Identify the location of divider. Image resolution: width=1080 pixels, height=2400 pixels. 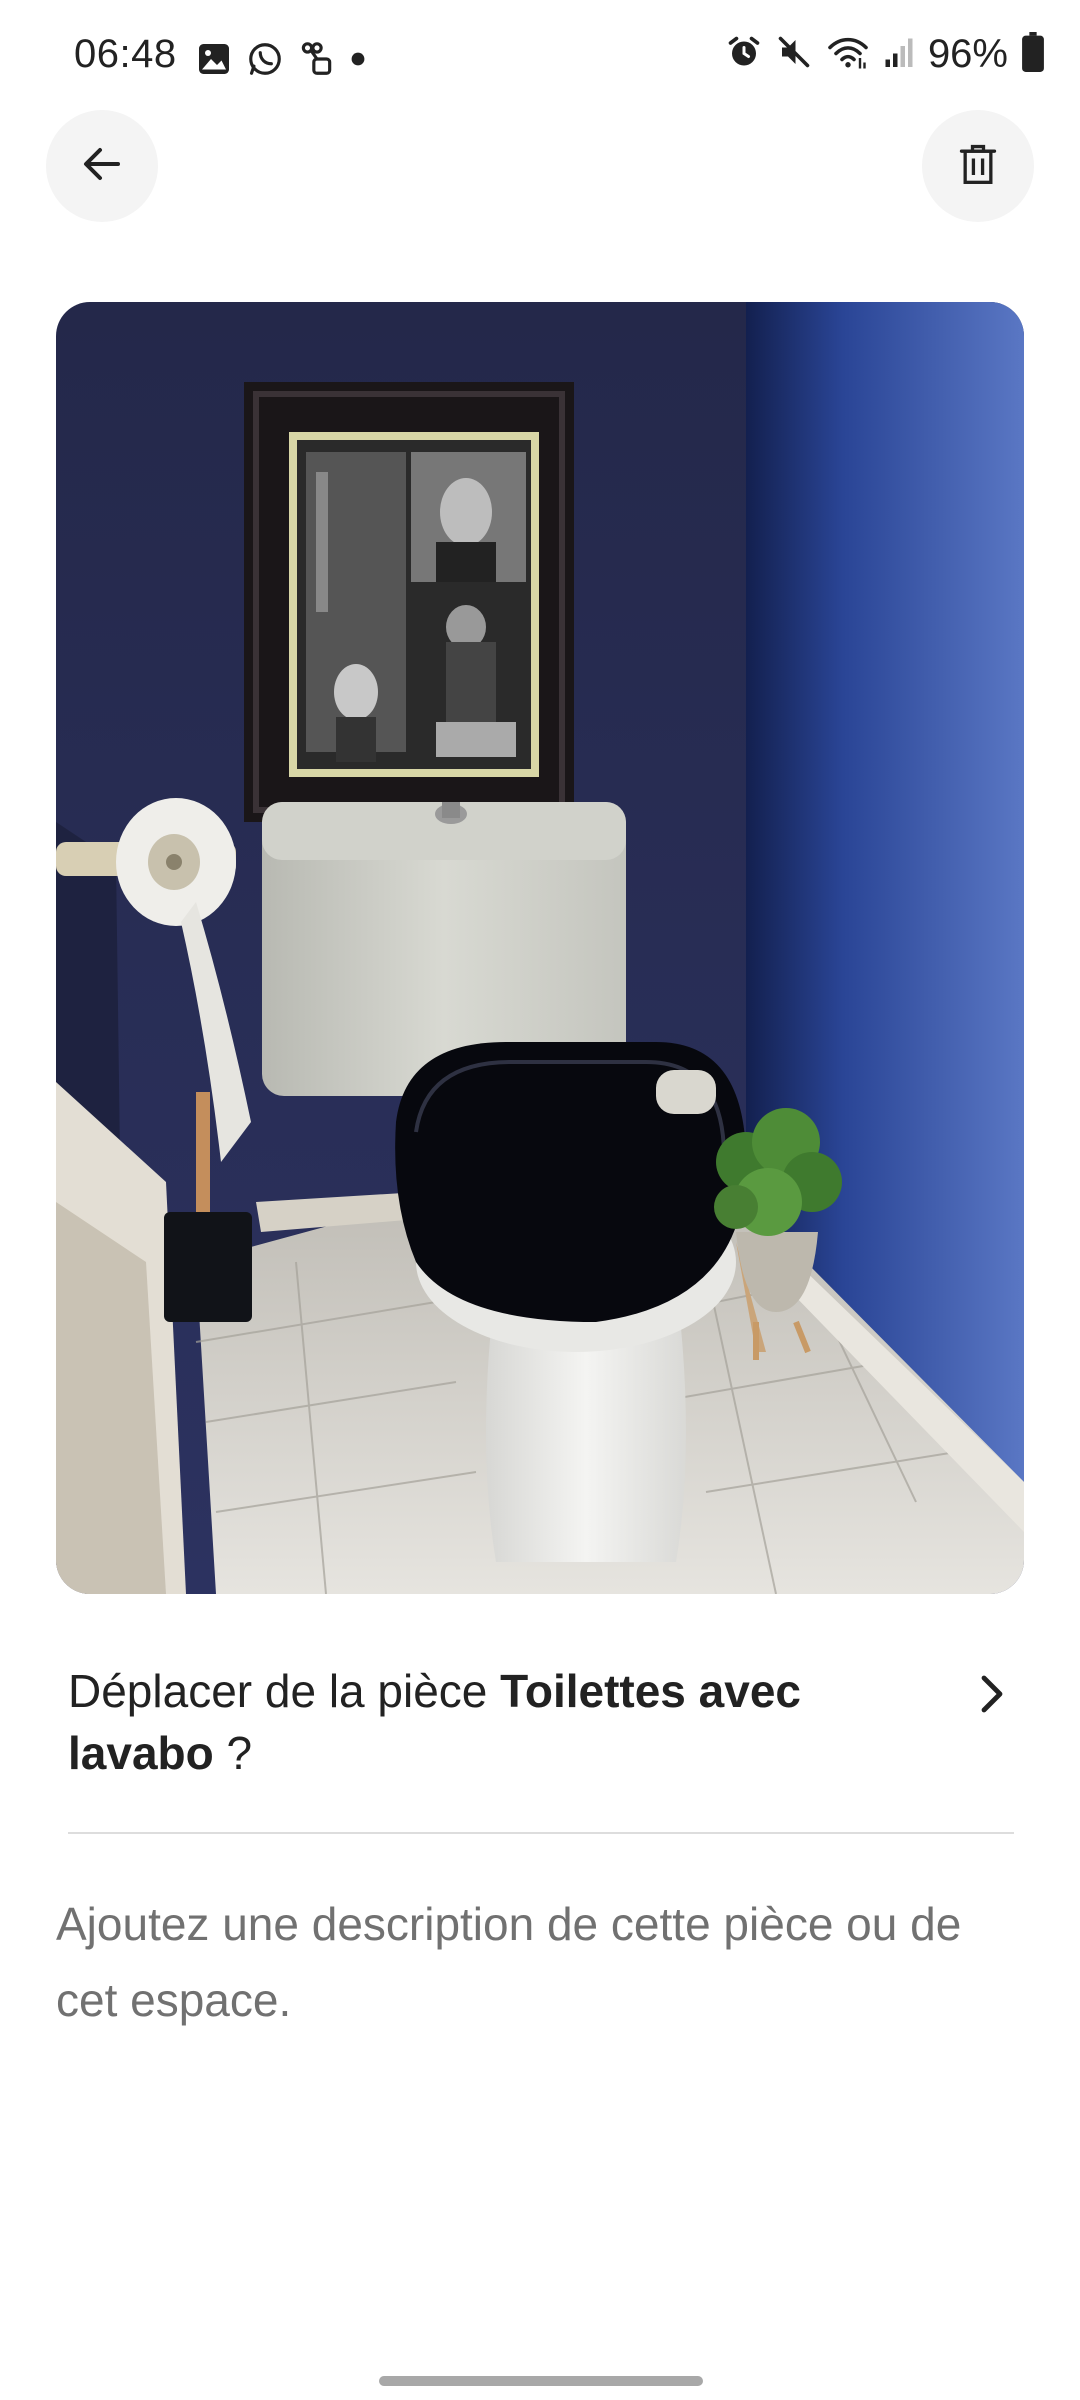
(541, 1833).